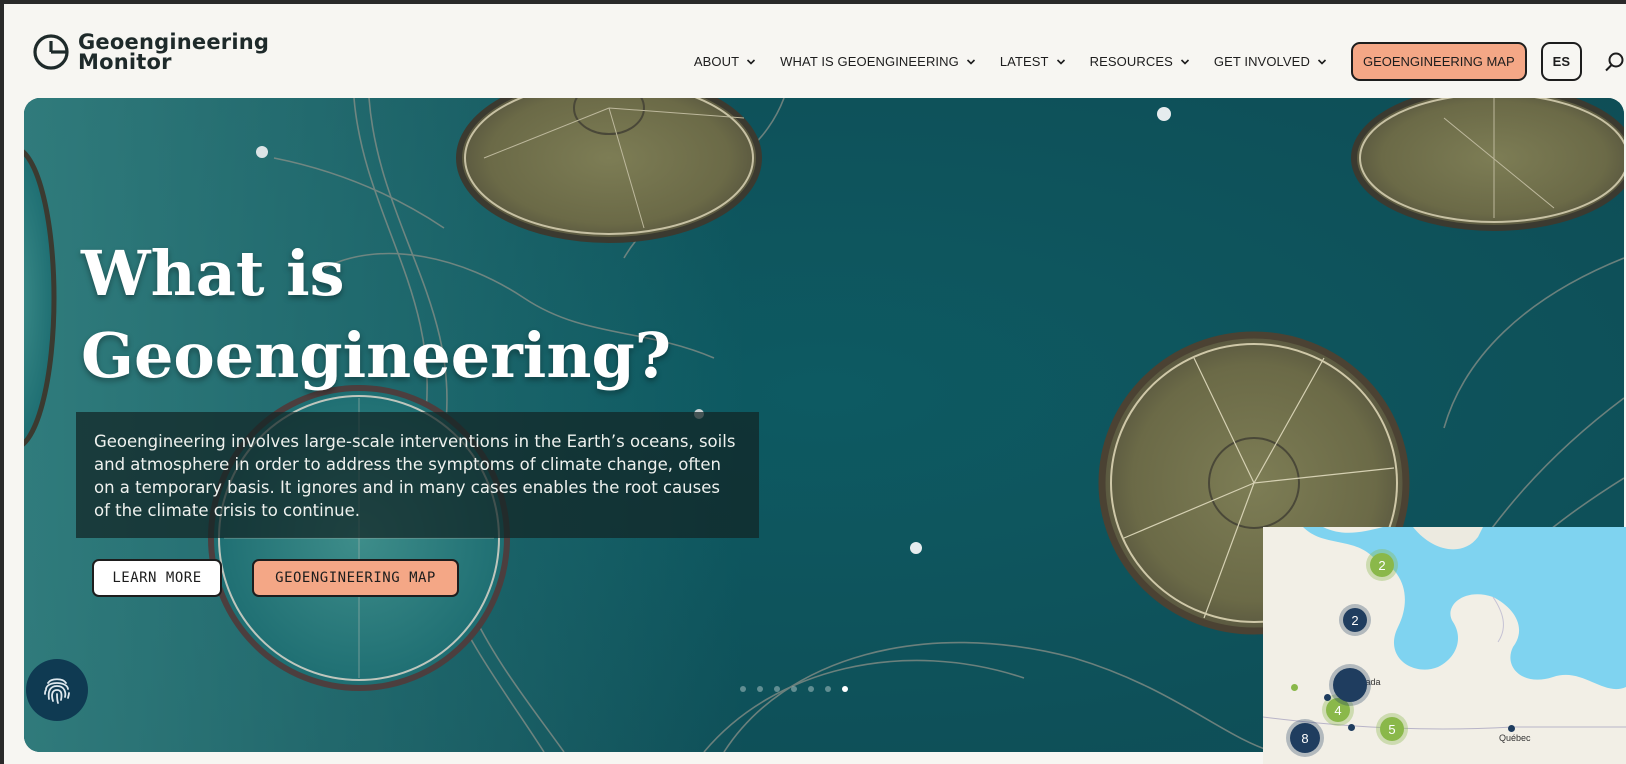 The height and width of the screenshot is (764, 1626). I want to click on nav-label: RESOURCES, so click(1131, 61).